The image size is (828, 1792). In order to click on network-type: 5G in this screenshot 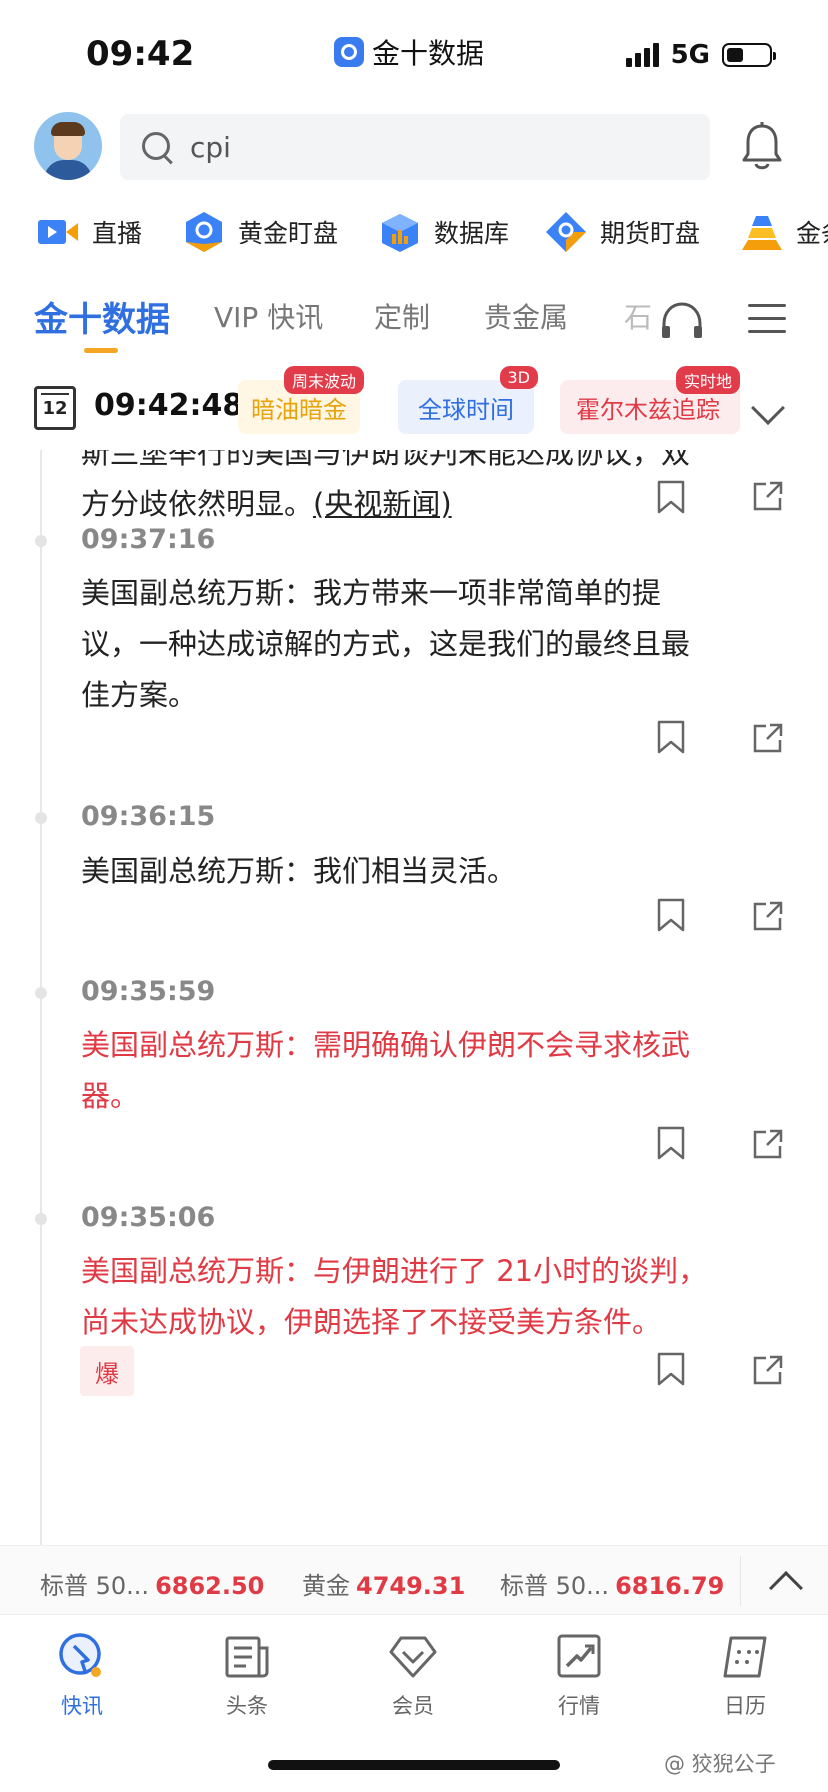, I will do `click(690, 55)`.